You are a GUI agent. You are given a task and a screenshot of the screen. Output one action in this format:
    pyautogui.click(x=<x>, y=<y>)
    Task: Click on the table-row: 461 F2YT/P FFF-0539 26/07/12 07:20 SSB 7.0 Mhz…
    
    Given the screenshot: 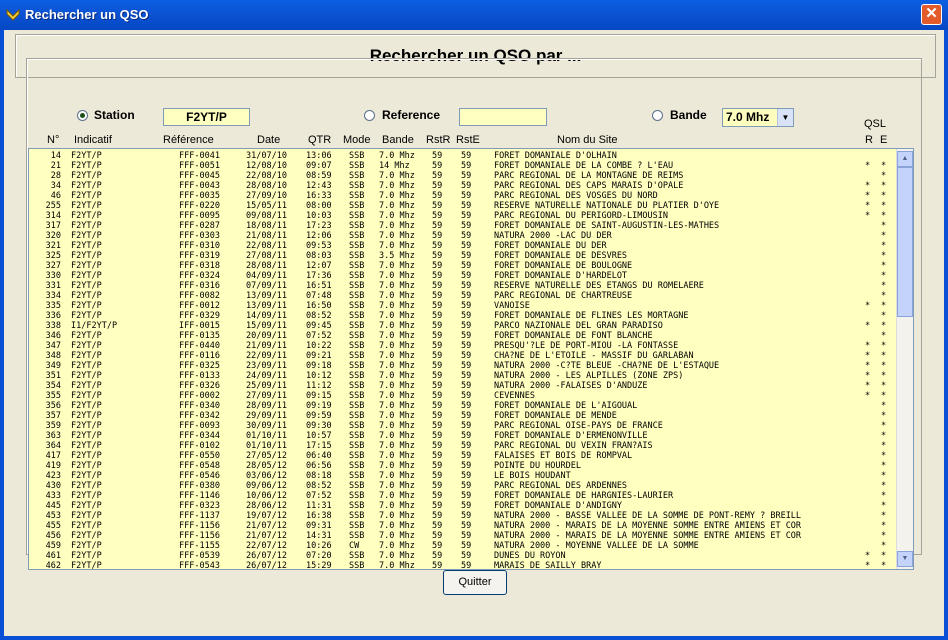 What is the action you would take?
    pyautogui.click(x=471, y=556)
    